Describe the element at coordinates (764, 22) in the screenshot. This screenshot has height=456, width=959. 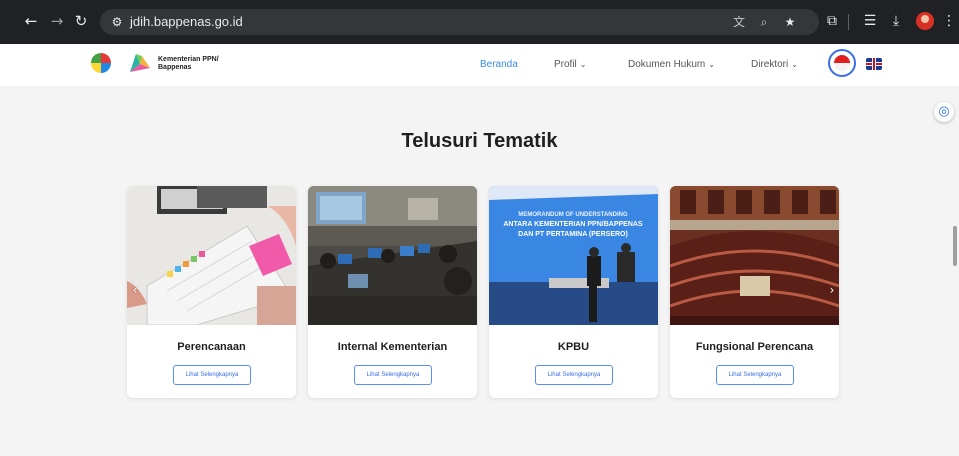
I see `zoom-icon: ⌕` at that location.